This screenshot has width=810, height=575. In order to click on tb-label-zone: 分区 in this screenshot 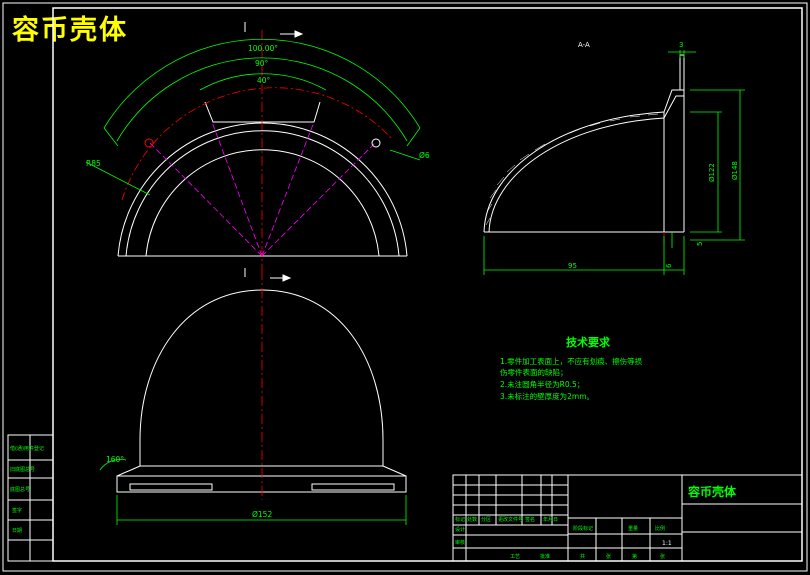, I will do `click(486, 519)`.